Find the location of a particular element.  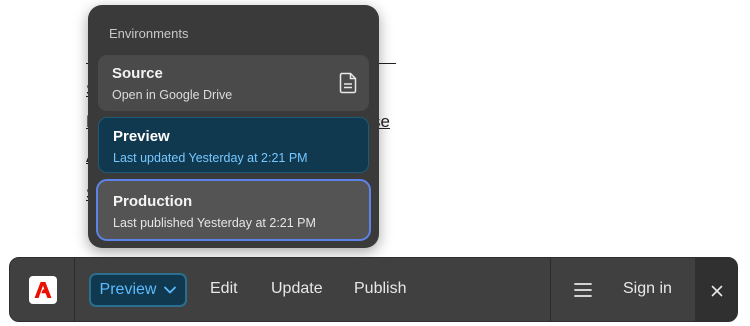

environment-switcher-button: Preview is located at coordinates (138, 290).